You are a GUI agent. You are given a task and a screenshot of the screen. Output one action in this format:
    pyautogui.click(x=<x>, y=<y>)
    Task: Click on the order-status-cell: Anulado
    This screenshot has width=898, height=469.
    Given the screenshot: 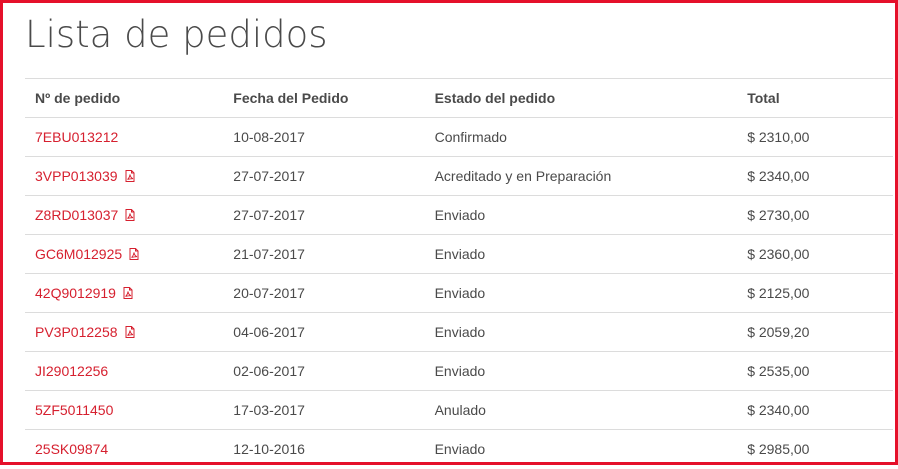 What is the action you would take?
    pyautogui.click(x=581, y=410)
    